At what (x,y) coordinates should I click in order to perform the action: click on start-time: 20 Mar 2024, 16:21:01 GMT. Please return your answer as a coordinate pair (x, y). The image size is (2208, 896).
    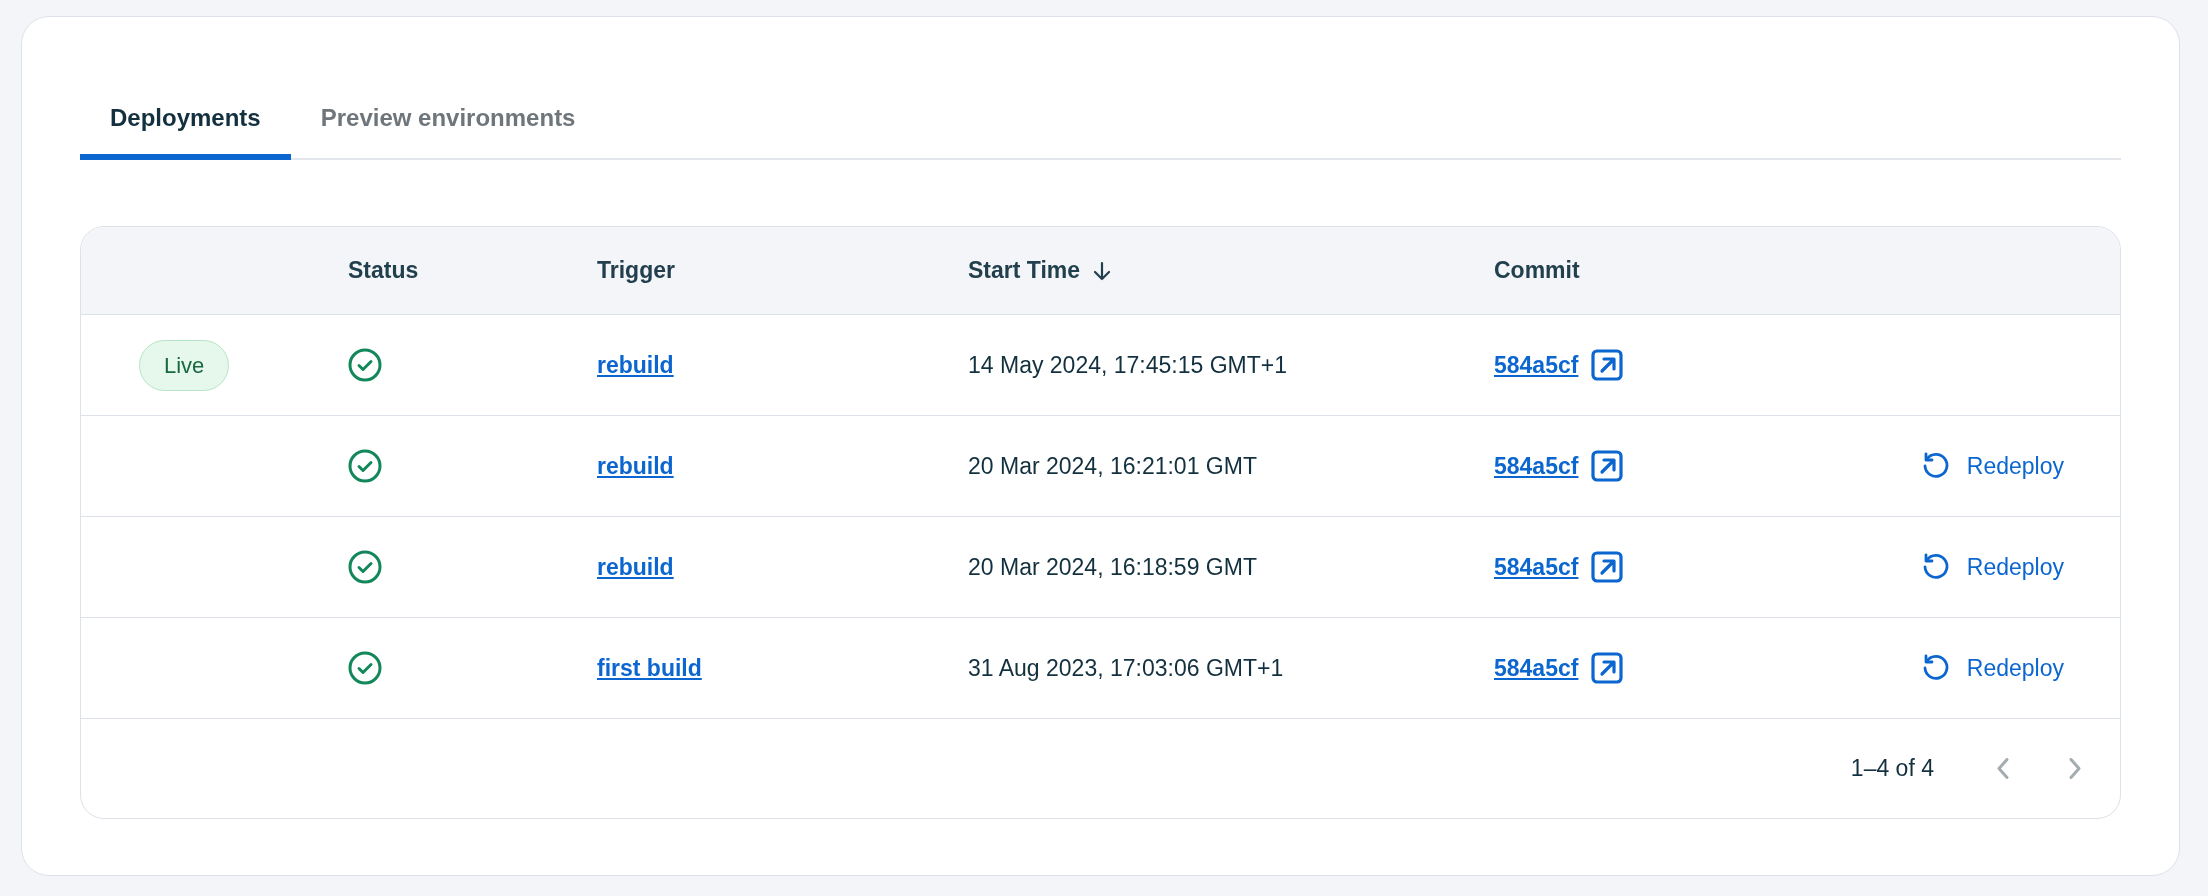
    Looking at the image, I should click on (1112, 465).